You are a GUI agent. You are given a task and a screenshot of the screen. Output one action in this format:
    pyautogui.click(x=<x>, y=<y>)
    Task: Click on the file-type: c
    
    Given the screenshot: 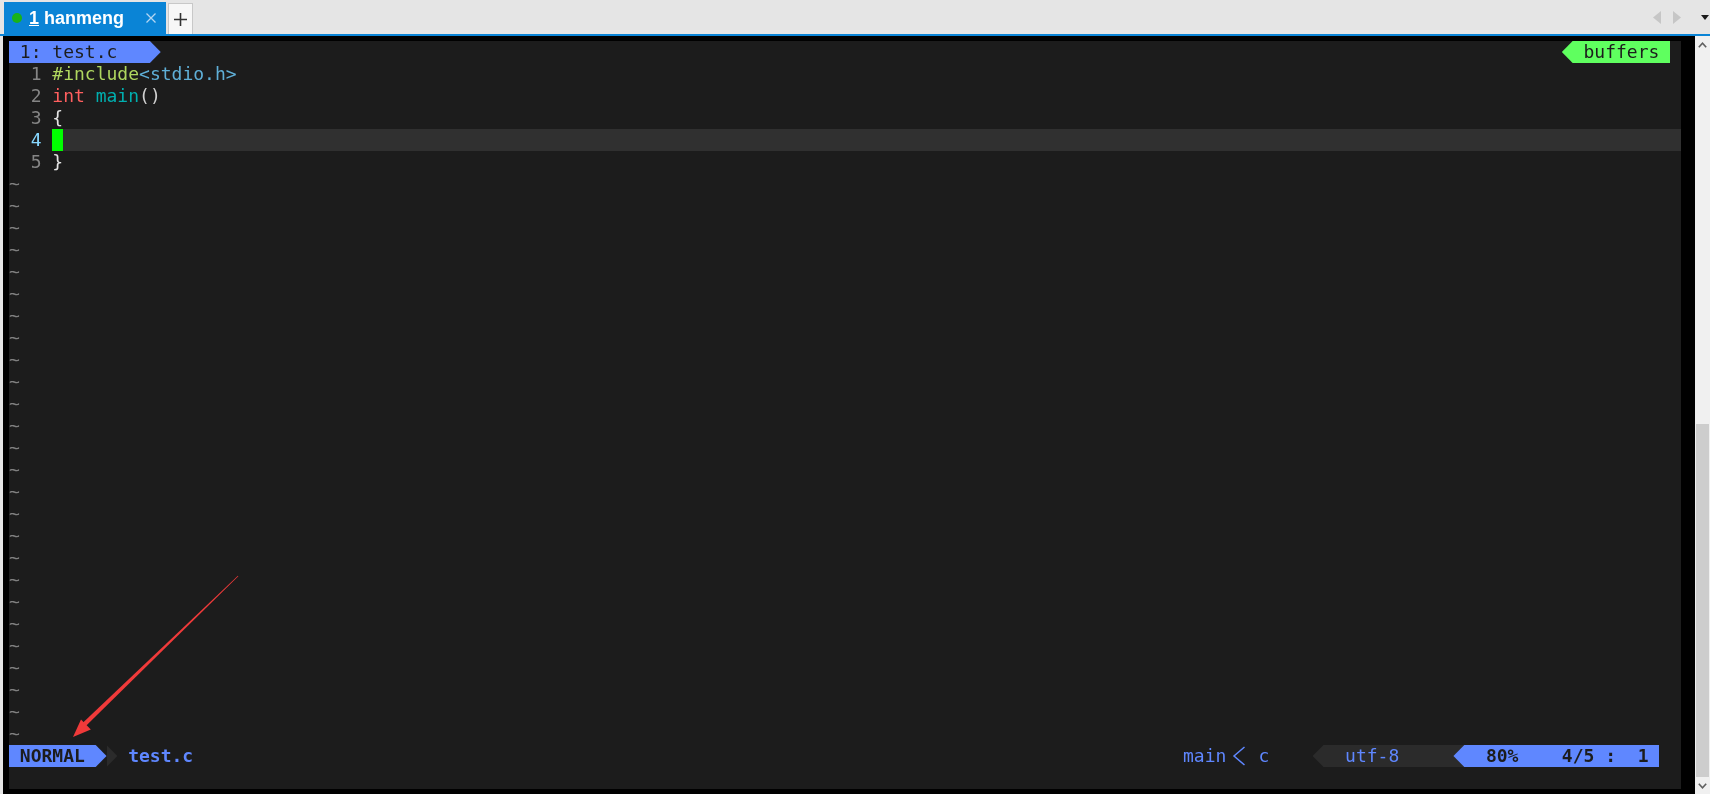 What is the action you would take?
    pyautogui.click(x=1264, y=756)
    